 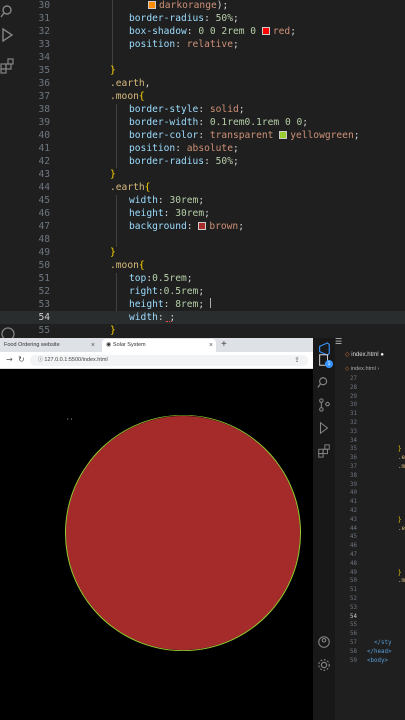 I want to click on chevron-right-icon: ›, so click(x=378, y=369).